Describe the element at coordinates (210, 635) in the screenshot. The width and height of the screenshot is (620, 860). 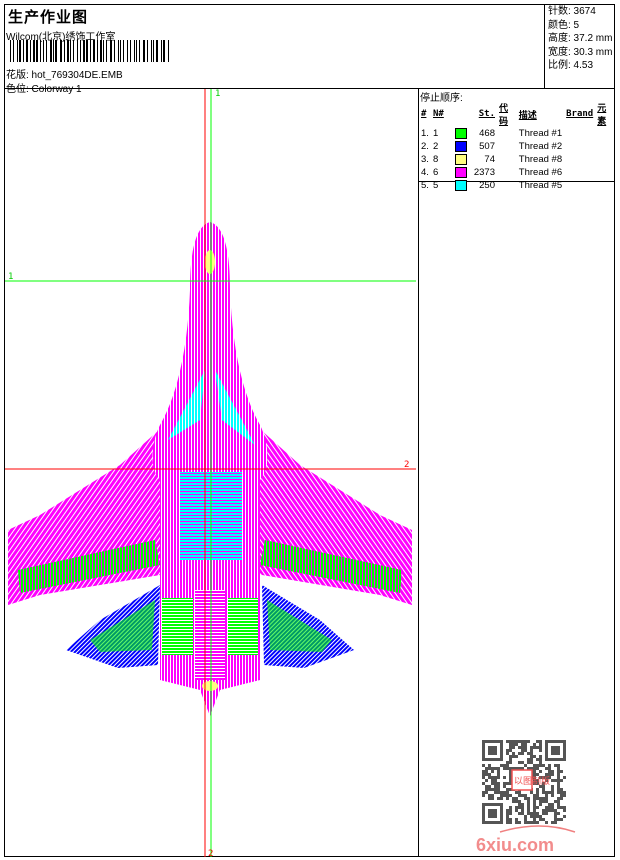
I see `fuselage-rear` at that location.